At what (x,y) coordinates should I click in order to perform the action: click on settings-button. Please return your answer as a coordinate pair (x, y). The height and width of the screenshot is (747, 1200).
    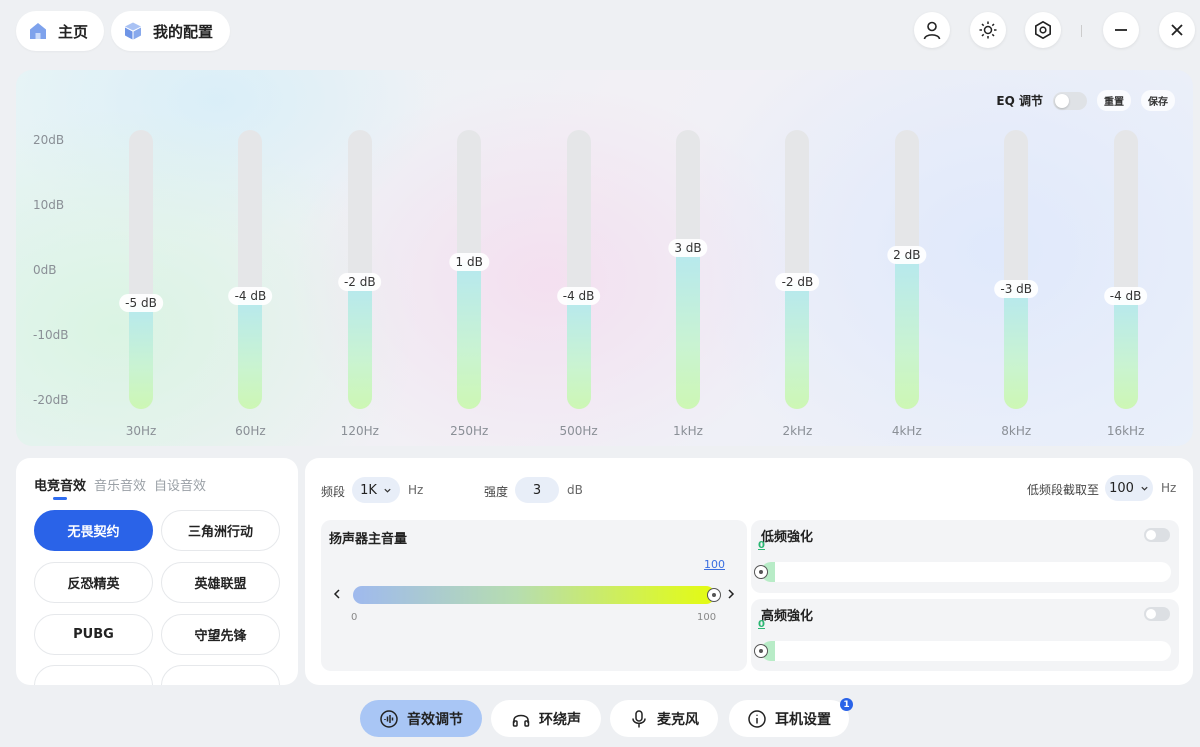
    Looking at the image, I should click on (1043, 30).